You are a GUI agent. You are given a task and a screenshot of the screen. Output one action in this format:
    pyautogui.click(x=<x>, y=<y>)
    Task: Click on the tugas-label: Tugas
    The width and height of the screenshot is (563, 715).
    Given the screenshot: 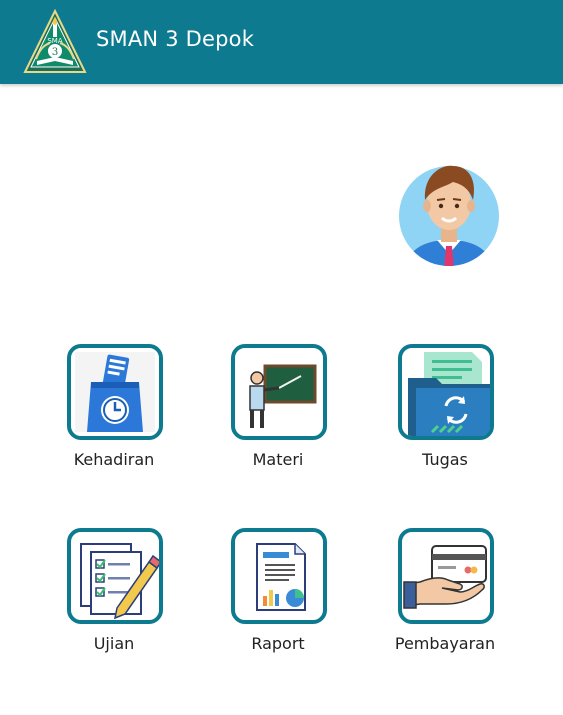 What is the action you would take?
    pyautogui.click(x=445, y=459)
    